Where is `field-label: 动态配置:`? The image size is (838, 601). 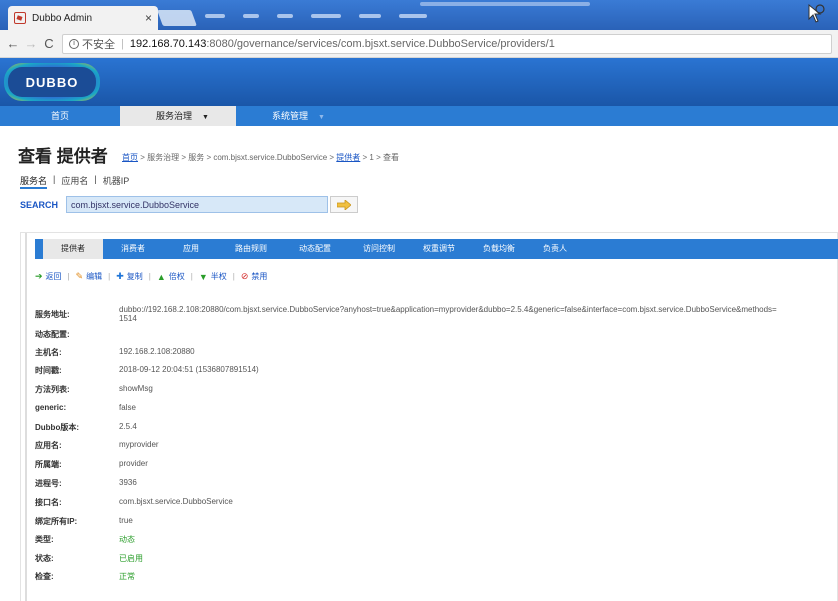 field-label: 动态配置: is located at coordinates (52, 334).